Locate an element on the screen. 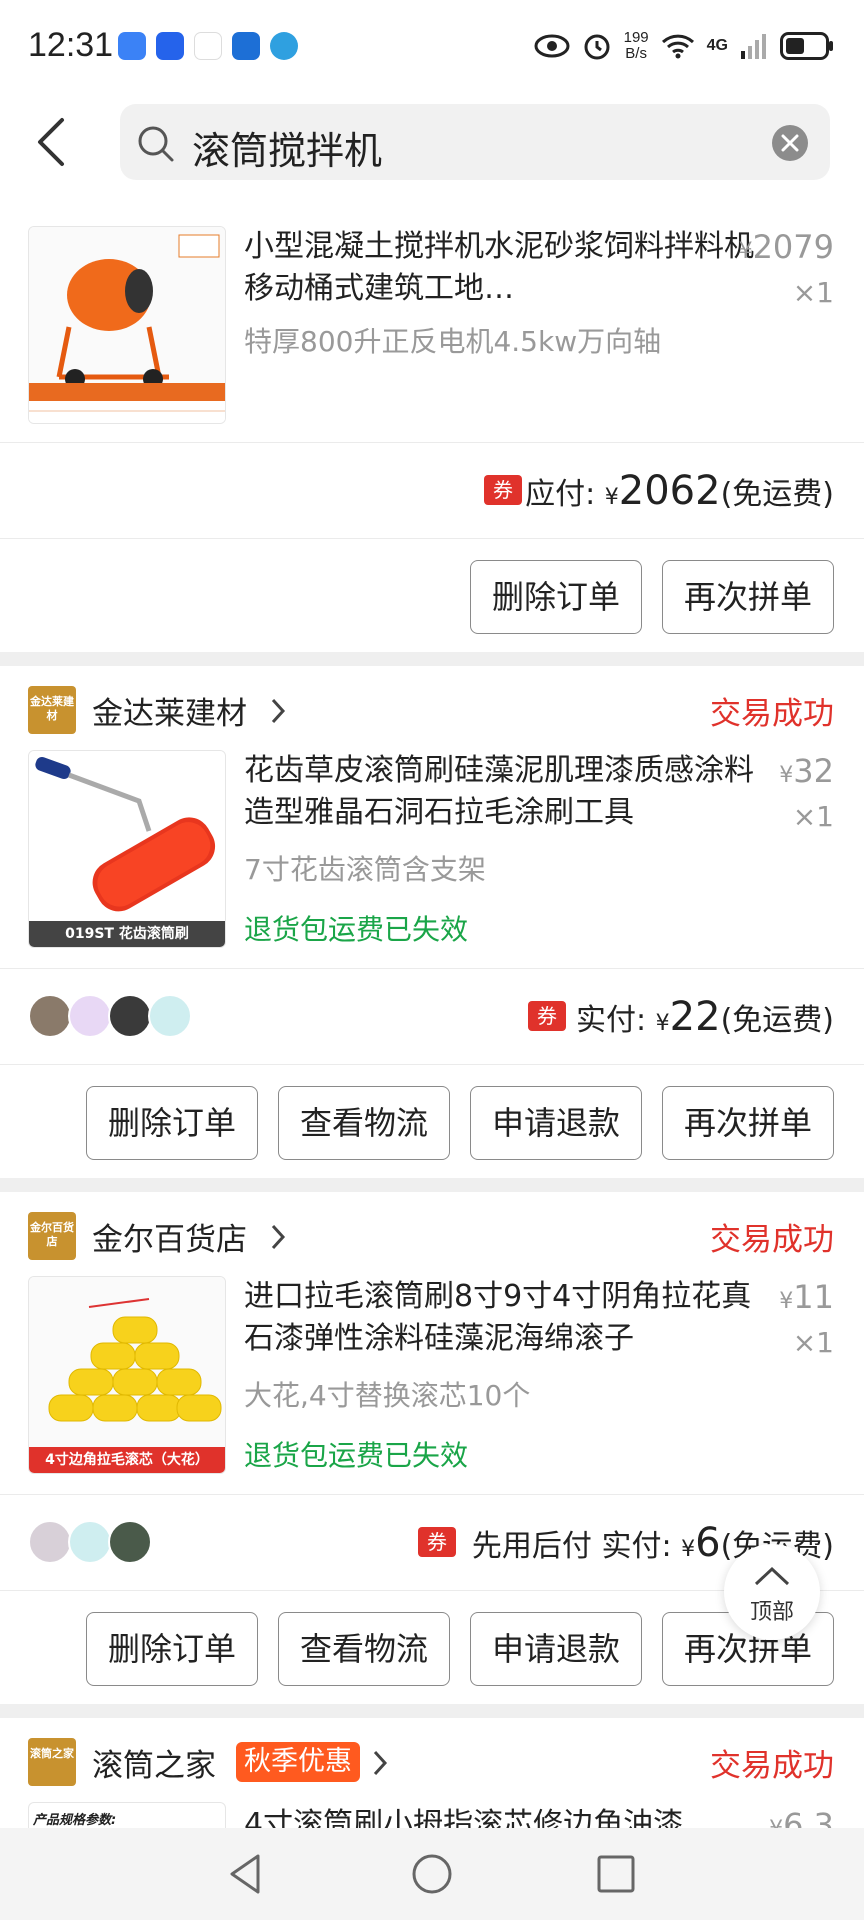 This screenshot has width=864, height=1920. arrow-up-icon is located at coordinates (772, 1576).